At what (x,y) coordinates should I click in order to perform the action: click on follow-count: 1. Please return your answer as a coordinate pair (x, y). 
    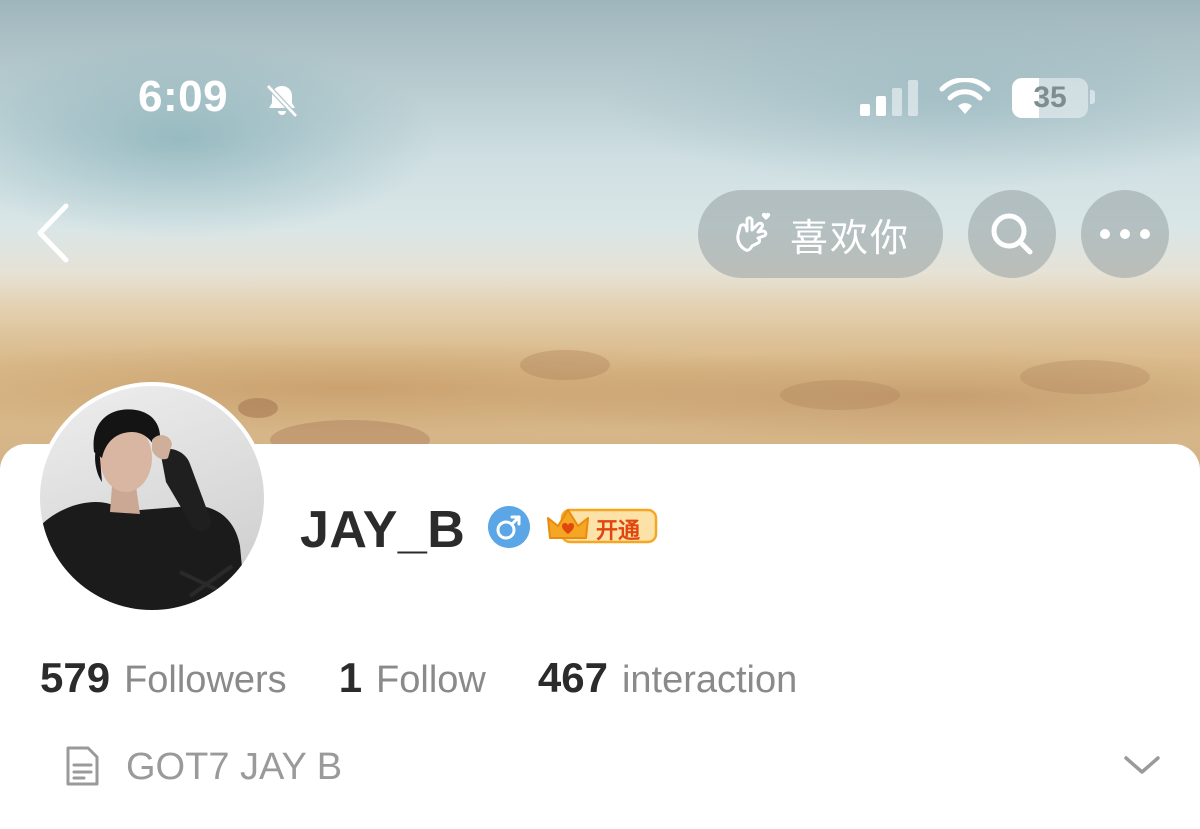
    Looking at the image, I should click on (350, 677).